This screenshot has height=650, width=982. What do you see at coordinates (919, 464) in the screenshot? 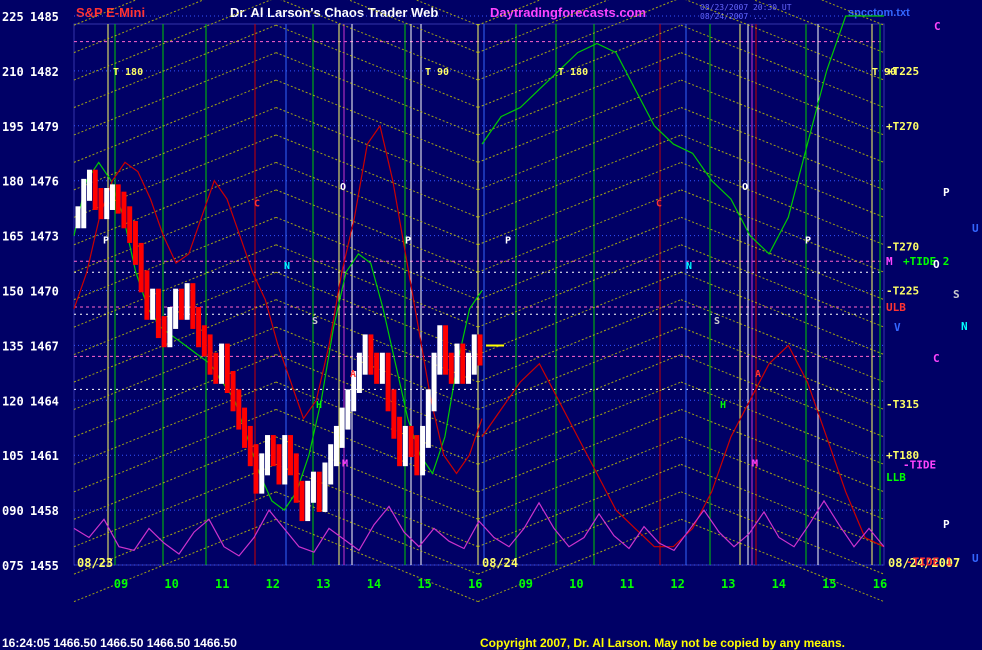
I see `level-label: -TIDE` at bounding box center [919, 464].